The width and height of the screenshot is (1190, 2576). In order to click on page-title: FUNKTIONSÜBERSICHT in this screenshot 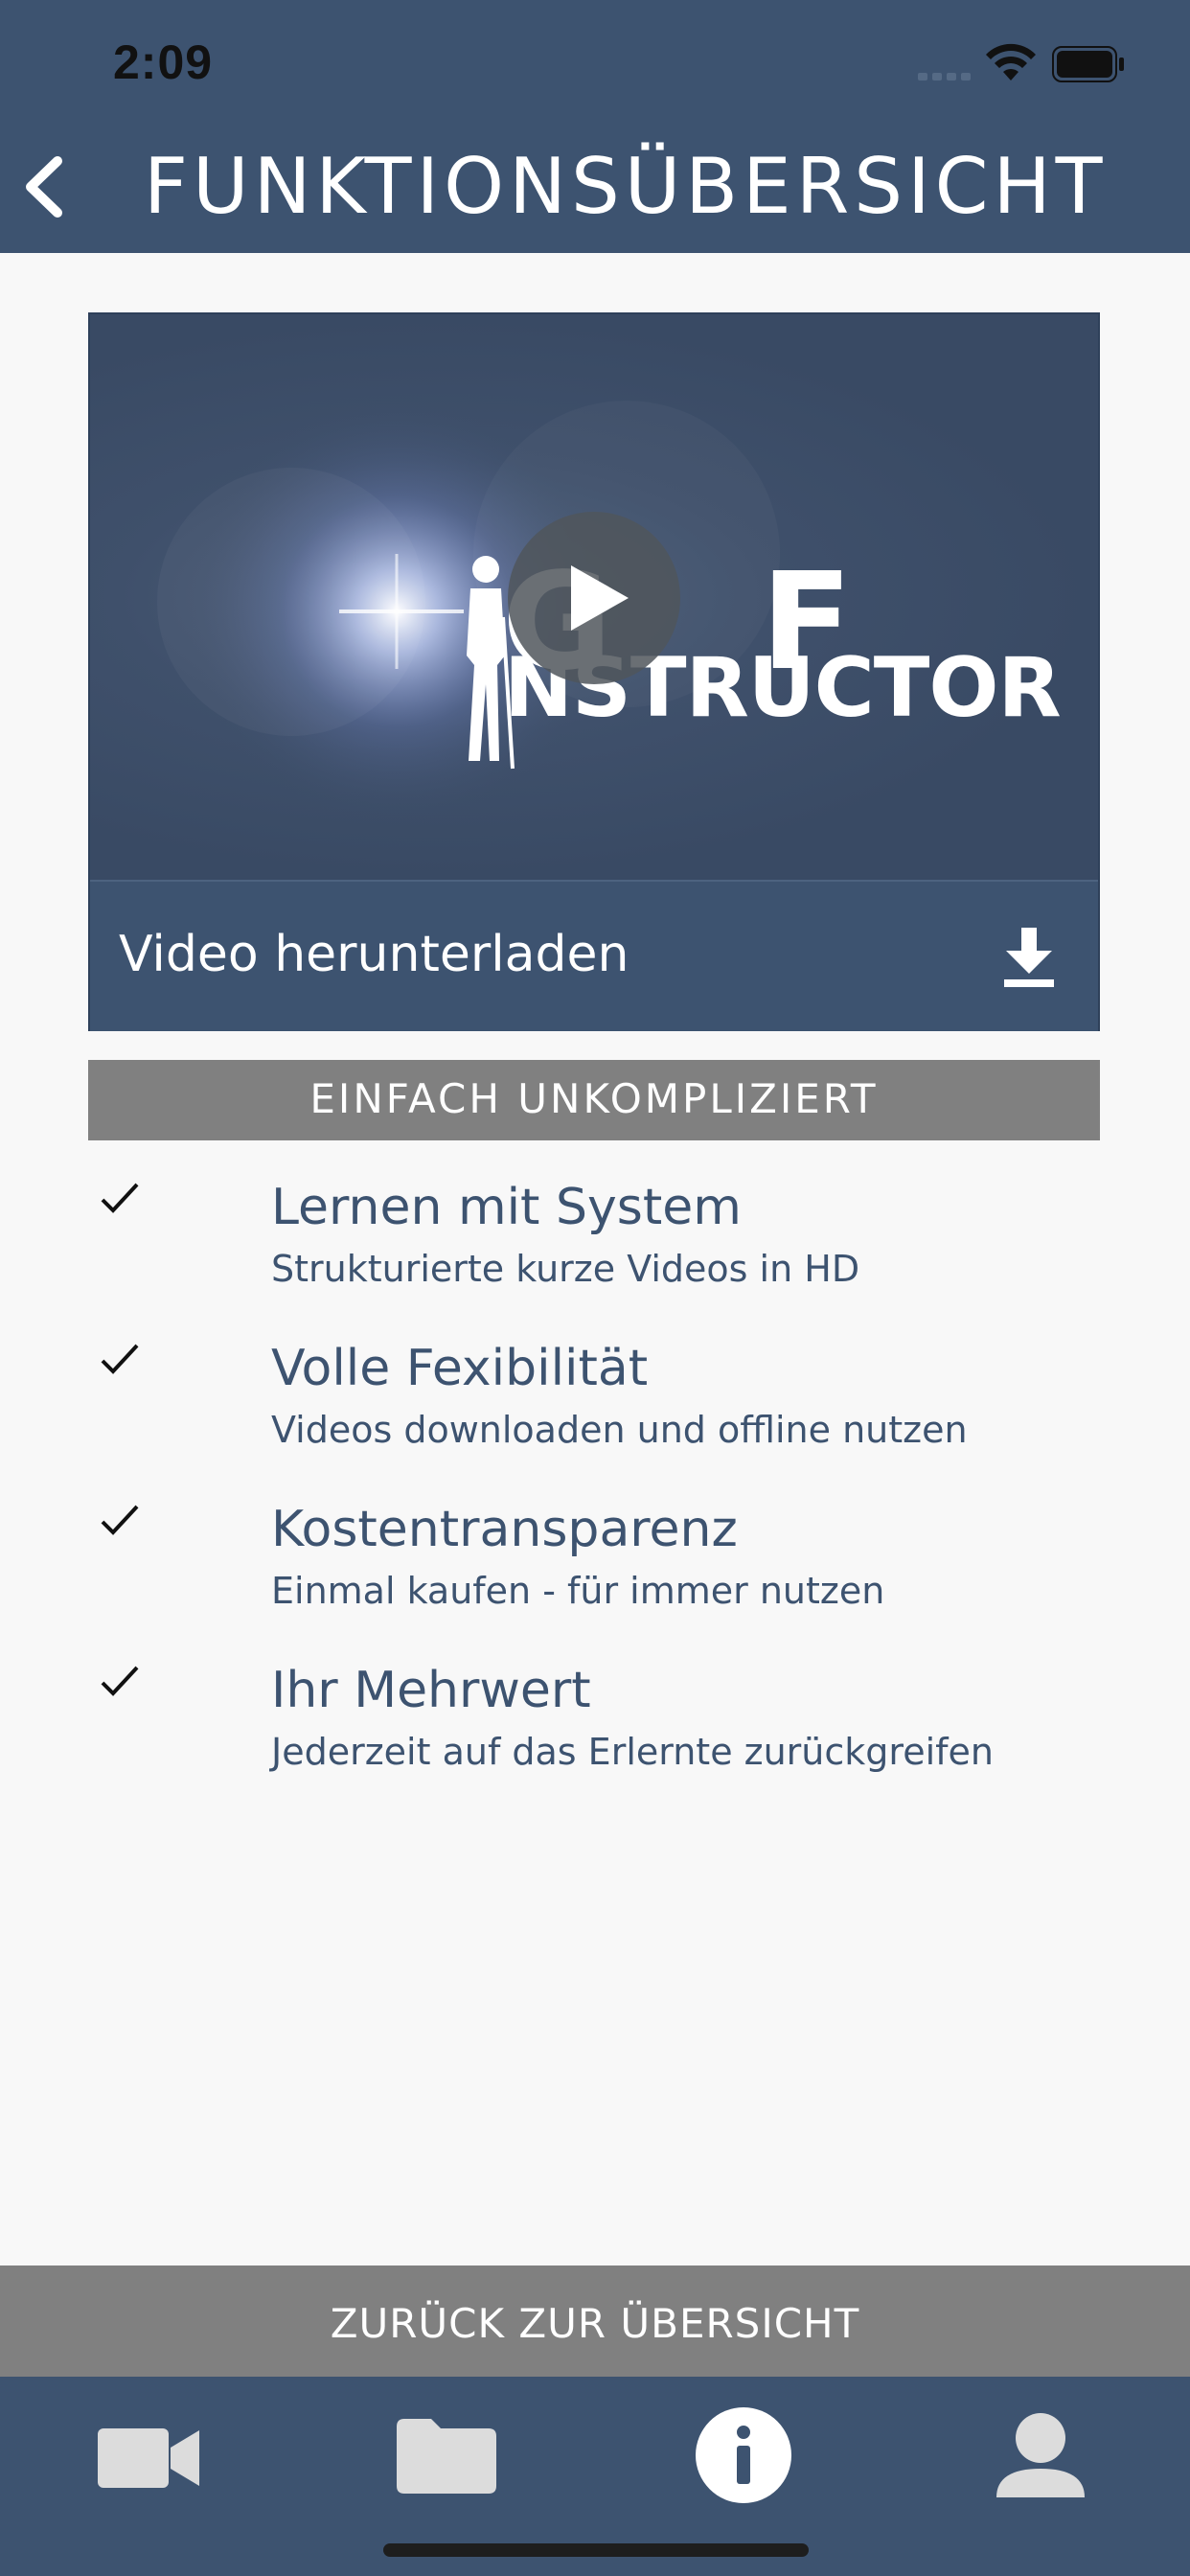, I will do `click(626, 186)`.